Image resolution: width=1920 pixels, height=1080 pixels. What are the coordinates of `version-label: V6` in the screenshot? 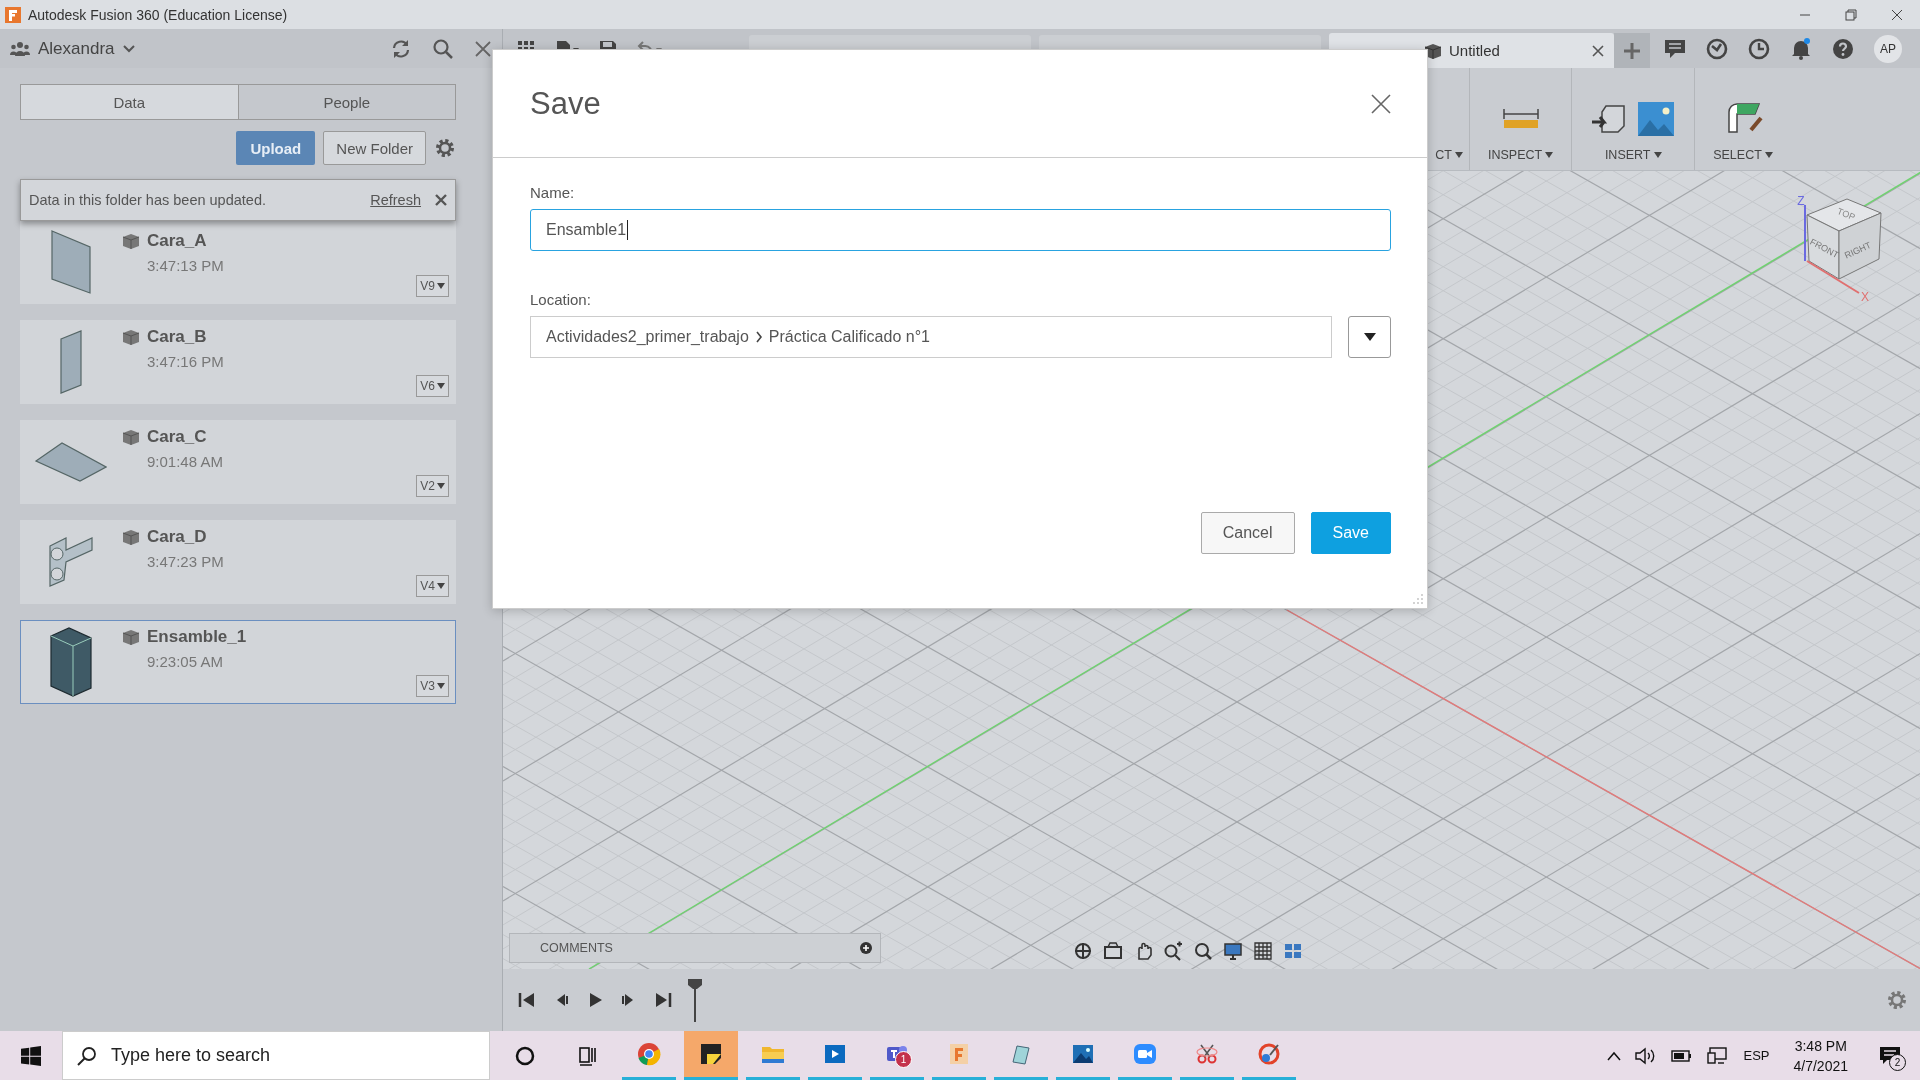 It's located at (427, 386).